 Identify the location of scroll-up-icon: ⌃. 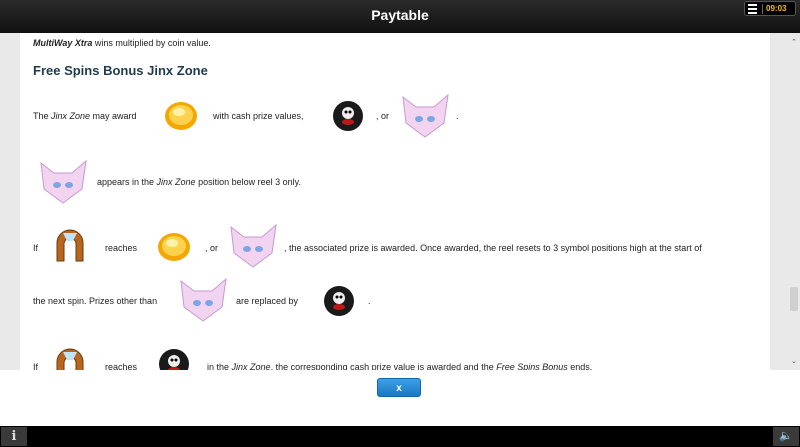
(794, 42).